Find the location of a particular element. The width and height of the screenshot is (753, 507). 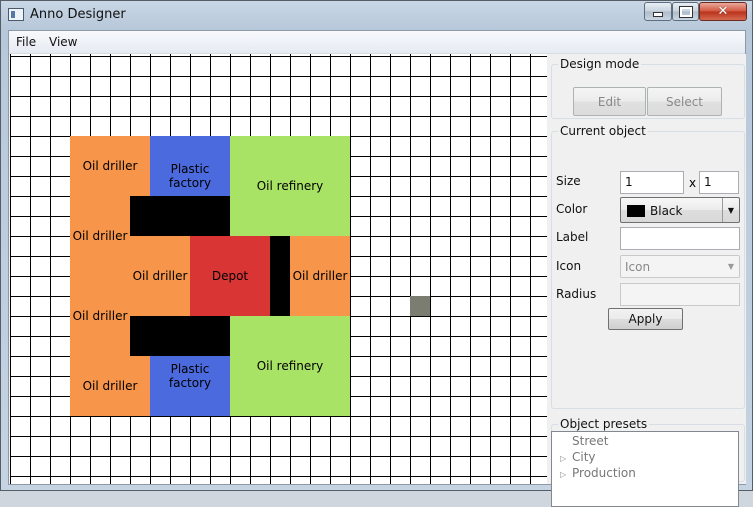

presets-tree: Street ▷ City ▷ Production is located at coordinates (645, 469).